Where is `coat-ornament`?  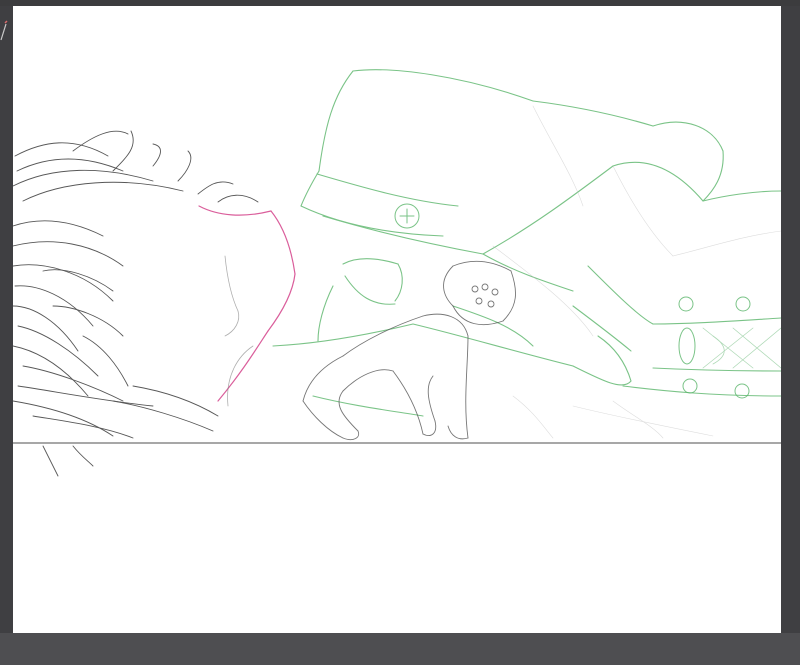
coat-ornament is located at coordinates (741, 348).